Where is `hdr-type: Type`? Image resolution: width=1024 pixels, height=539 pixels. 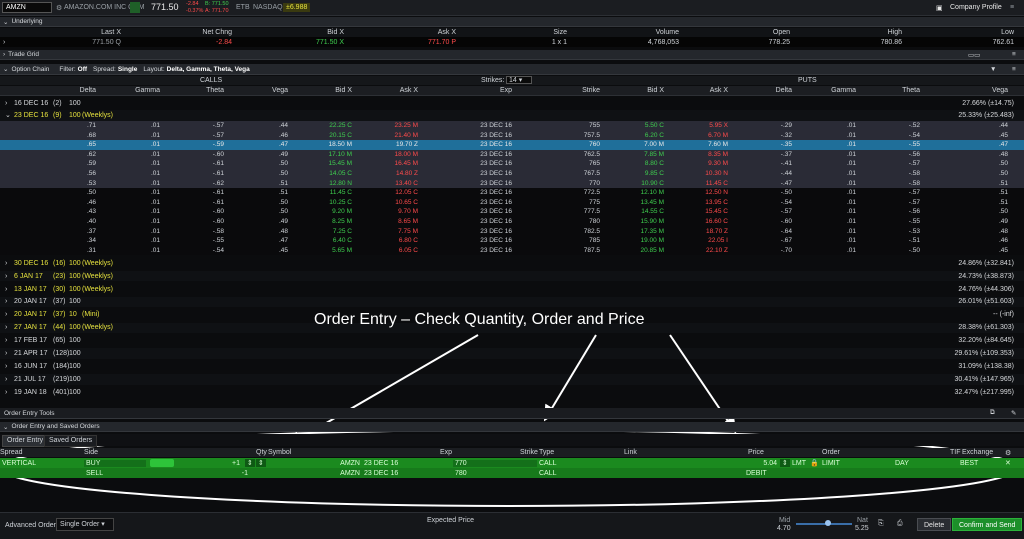 hdr-type: Type is located at coordinates (547, 452).